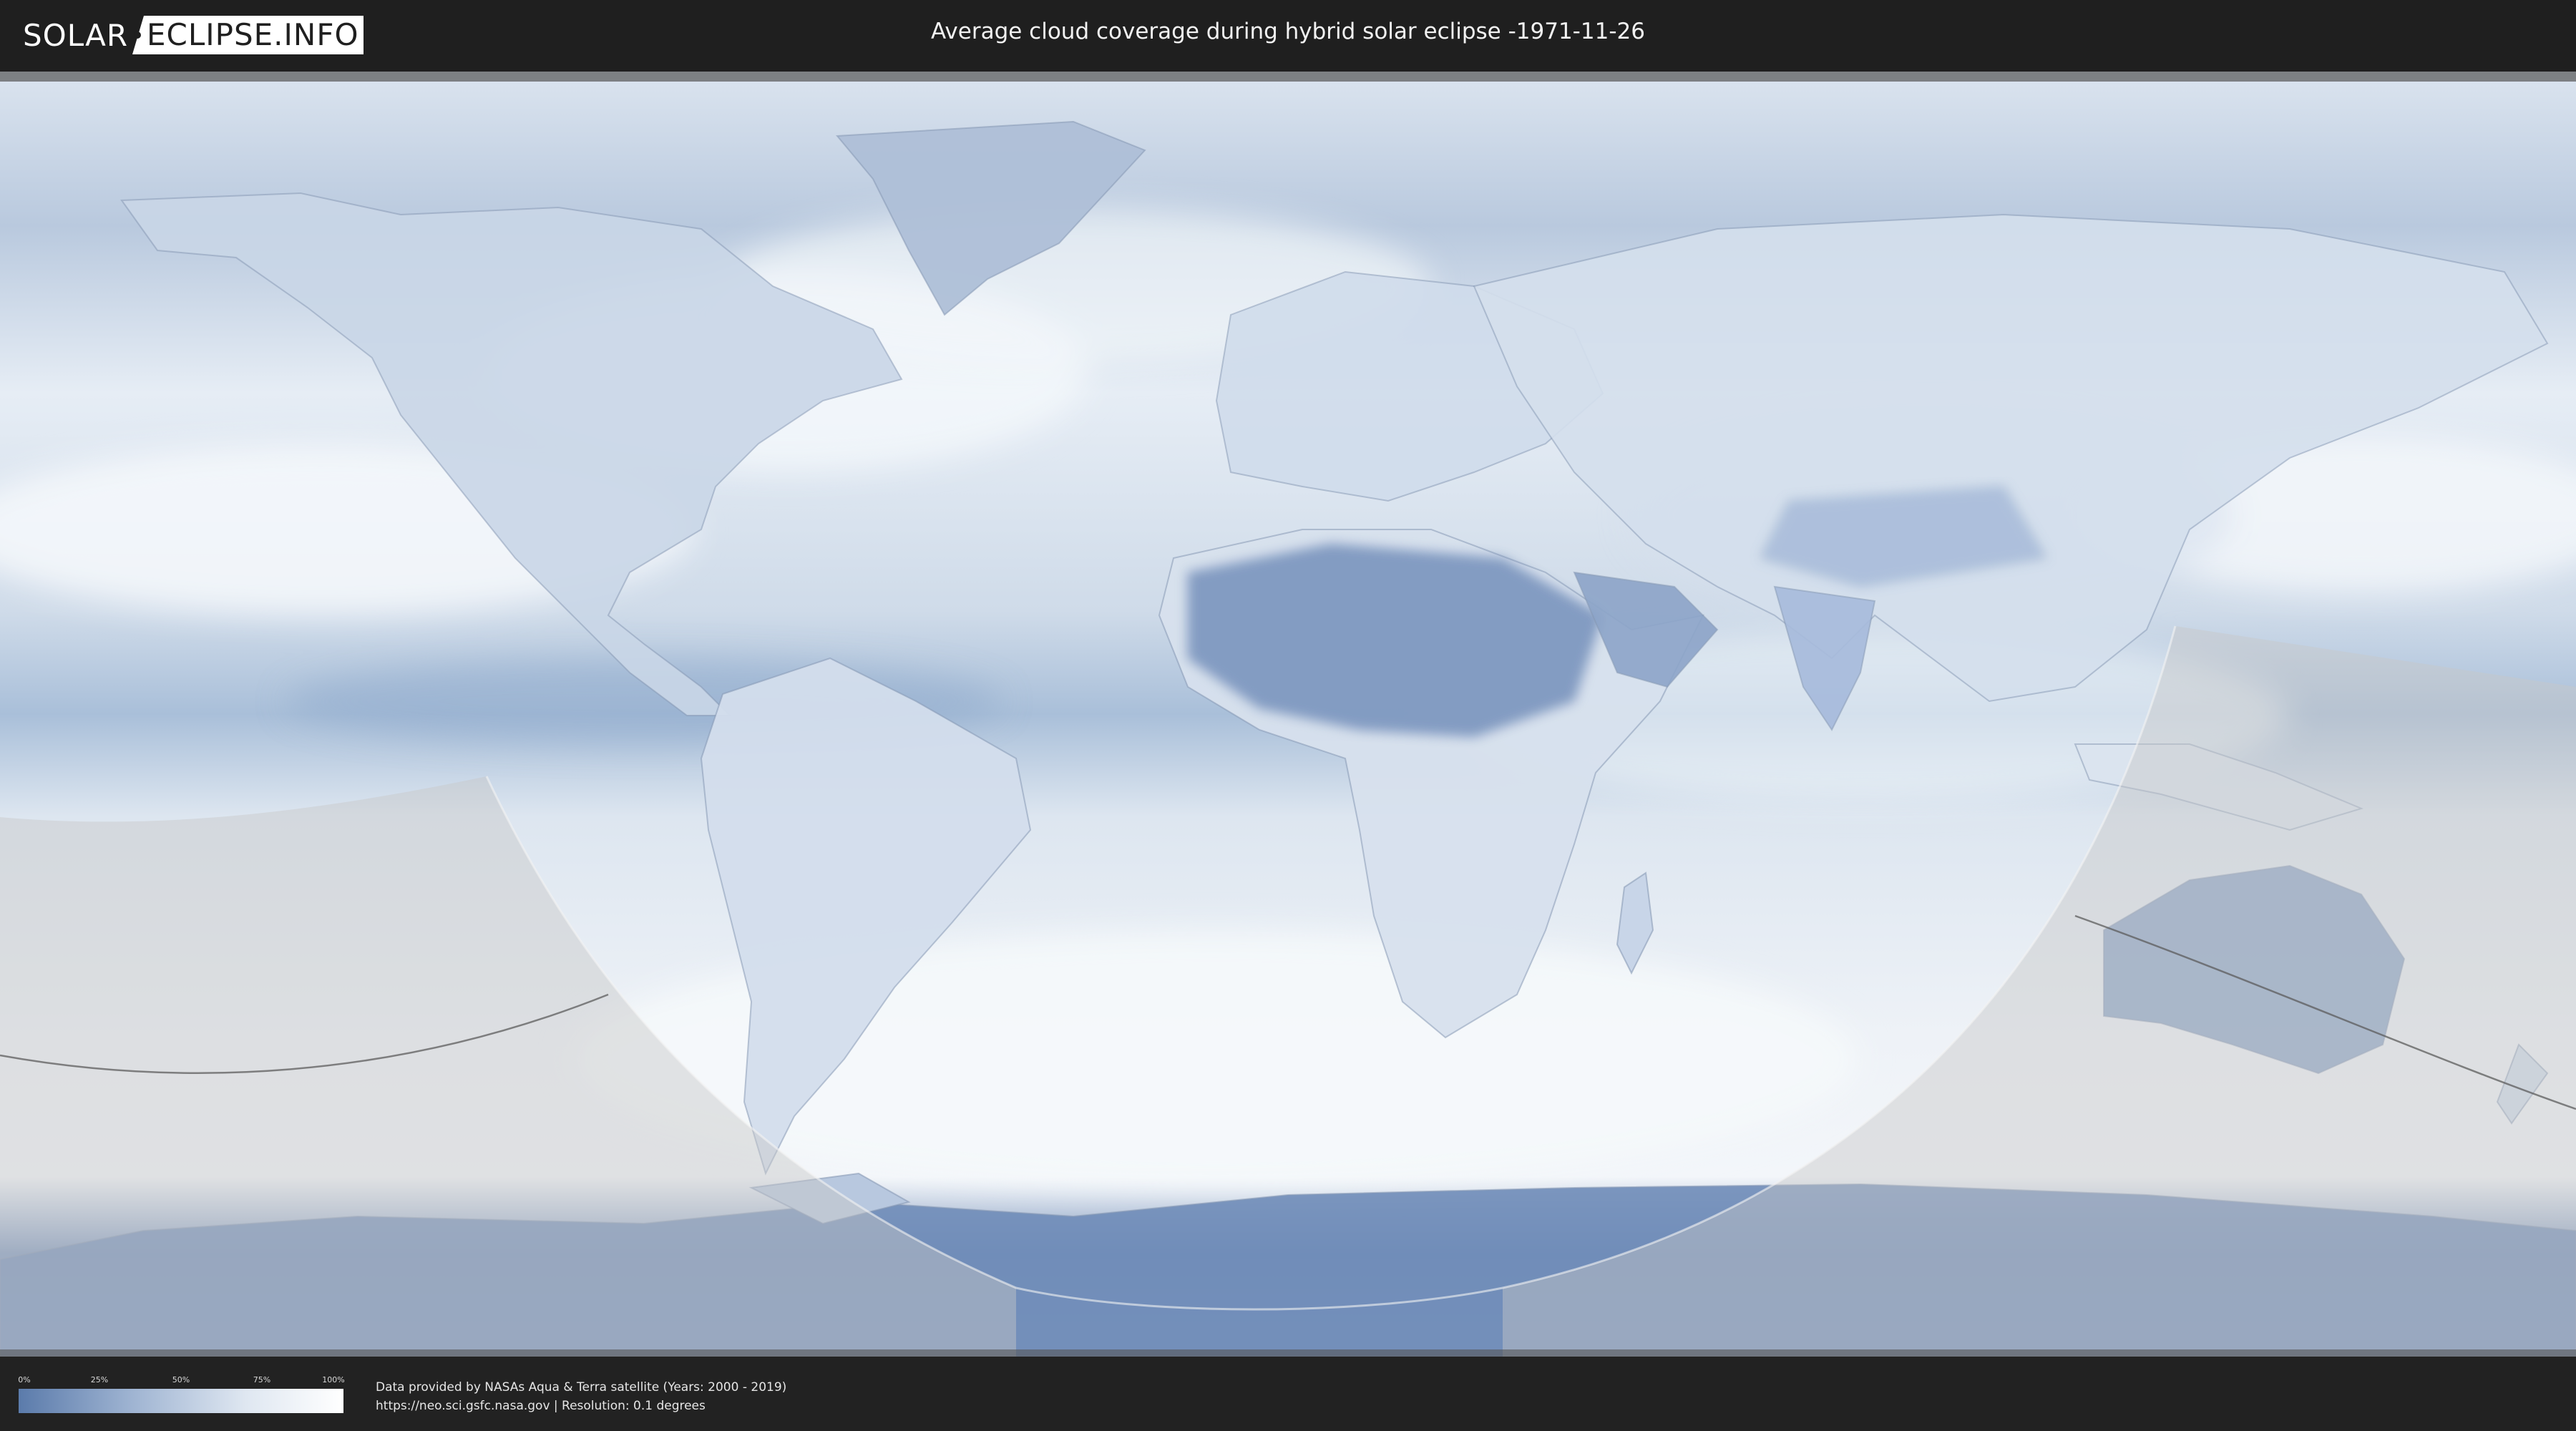 This screenshot has height=1431, width=2576. I want to click on legend-color-bar, so click(181, 1401).